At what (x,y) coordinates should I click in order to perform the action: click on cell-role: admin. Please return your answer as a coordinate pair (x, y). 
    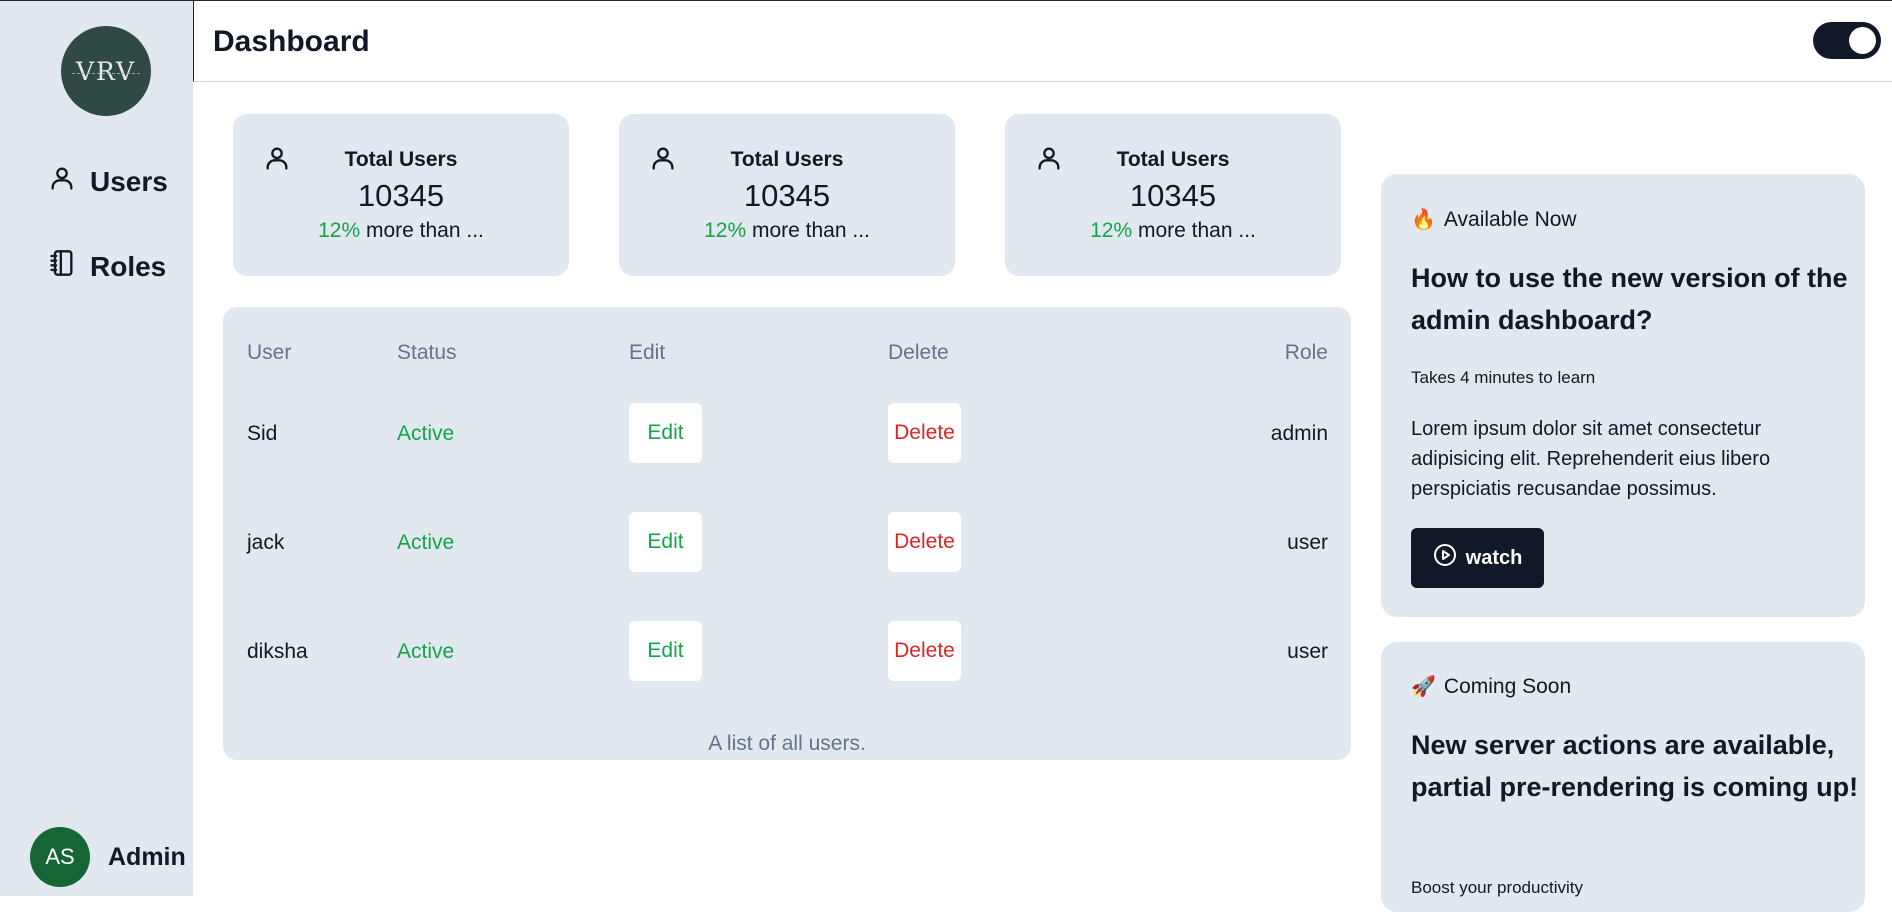
    Looking at the image, I should click on (1299, 433).